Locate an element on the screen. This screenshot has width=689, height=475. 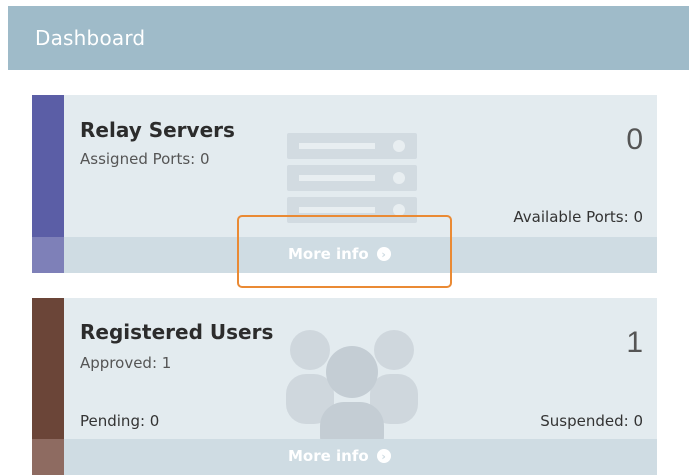
highlight-annotation-box is located at coordinates (344, 251).